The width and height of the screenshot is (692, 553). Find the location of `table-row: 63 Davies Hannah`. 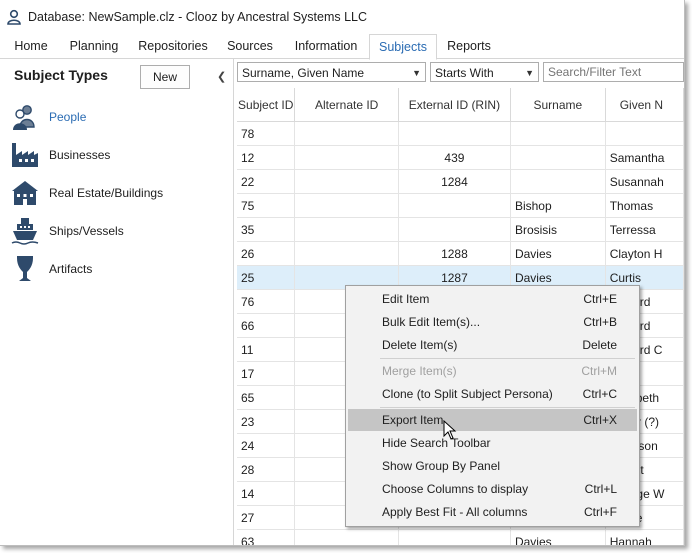

table-row: 63 Davies Hannah is located at coordinates (460, 537).